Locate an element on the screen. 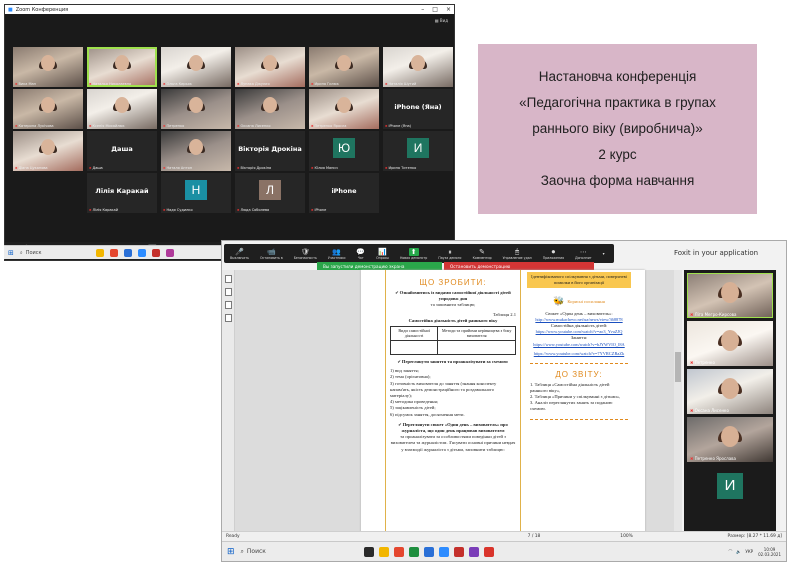  bees-icon: 🐝 is located at coordinates (559, 301).